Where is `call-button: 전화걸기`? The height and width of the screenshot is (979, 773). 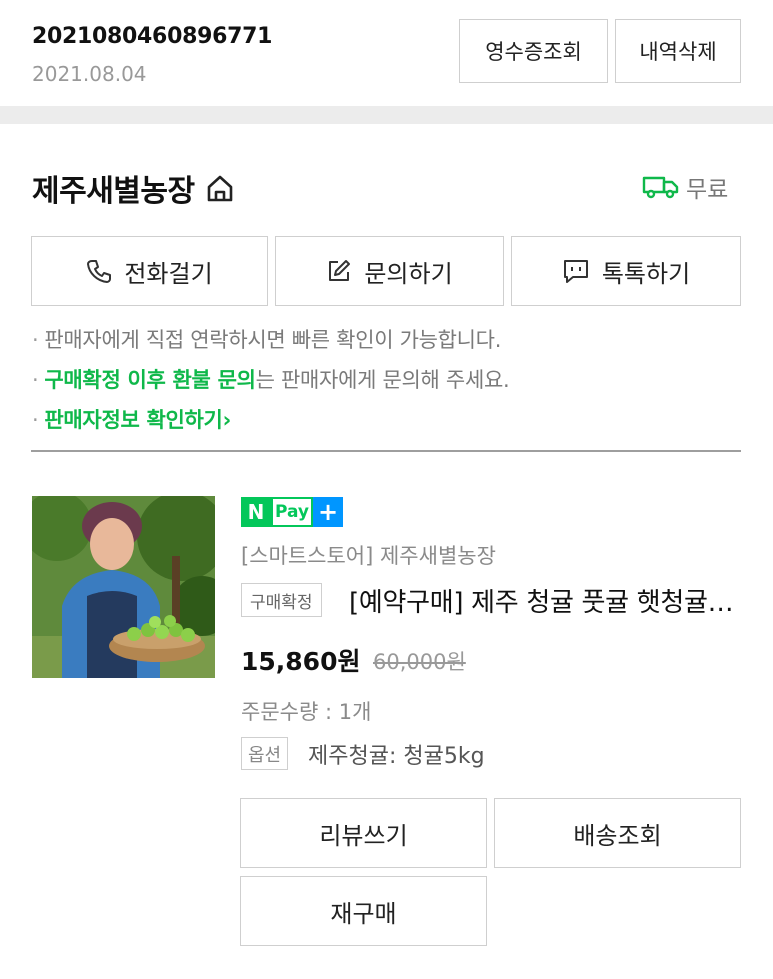
call-button: 전화걸기 is located at coordinates (149, 271).